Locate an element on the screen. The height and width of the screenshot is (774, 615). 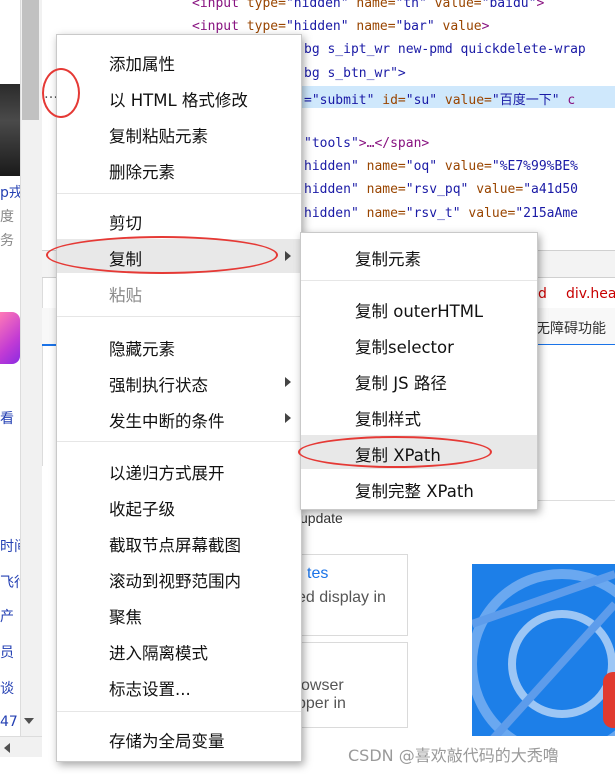
code-attr: id= is located at coordinates (390, 100).